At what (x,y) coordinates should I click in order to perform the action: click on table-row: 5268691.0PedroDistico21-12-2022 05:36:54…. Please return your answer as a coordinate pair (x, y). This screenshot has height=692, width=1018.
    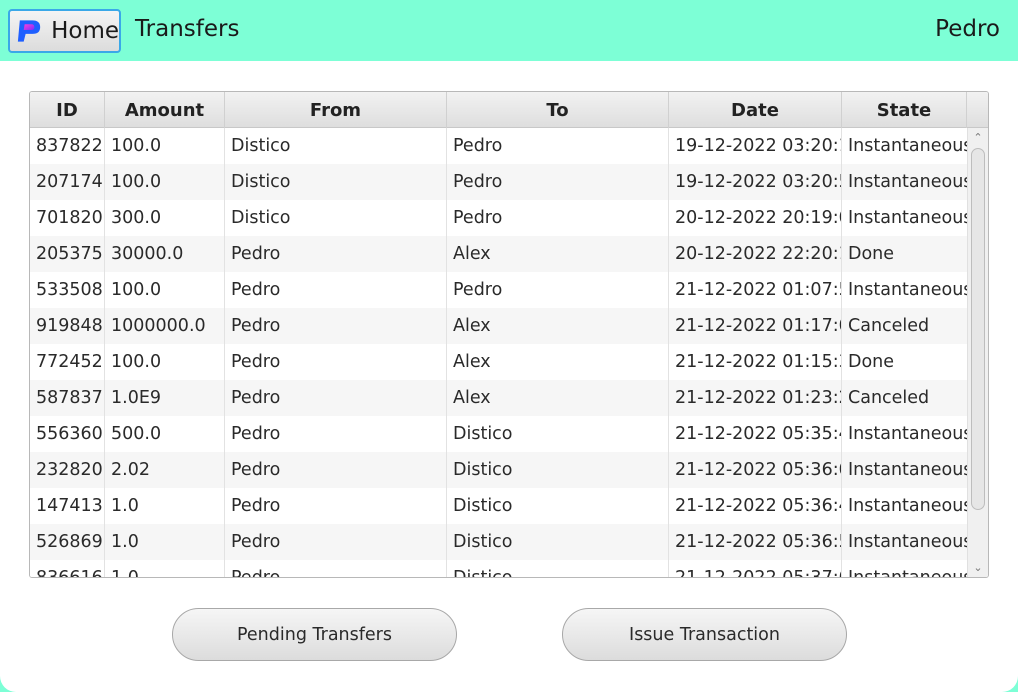
    Looking at the image, I should click on (498, 542).